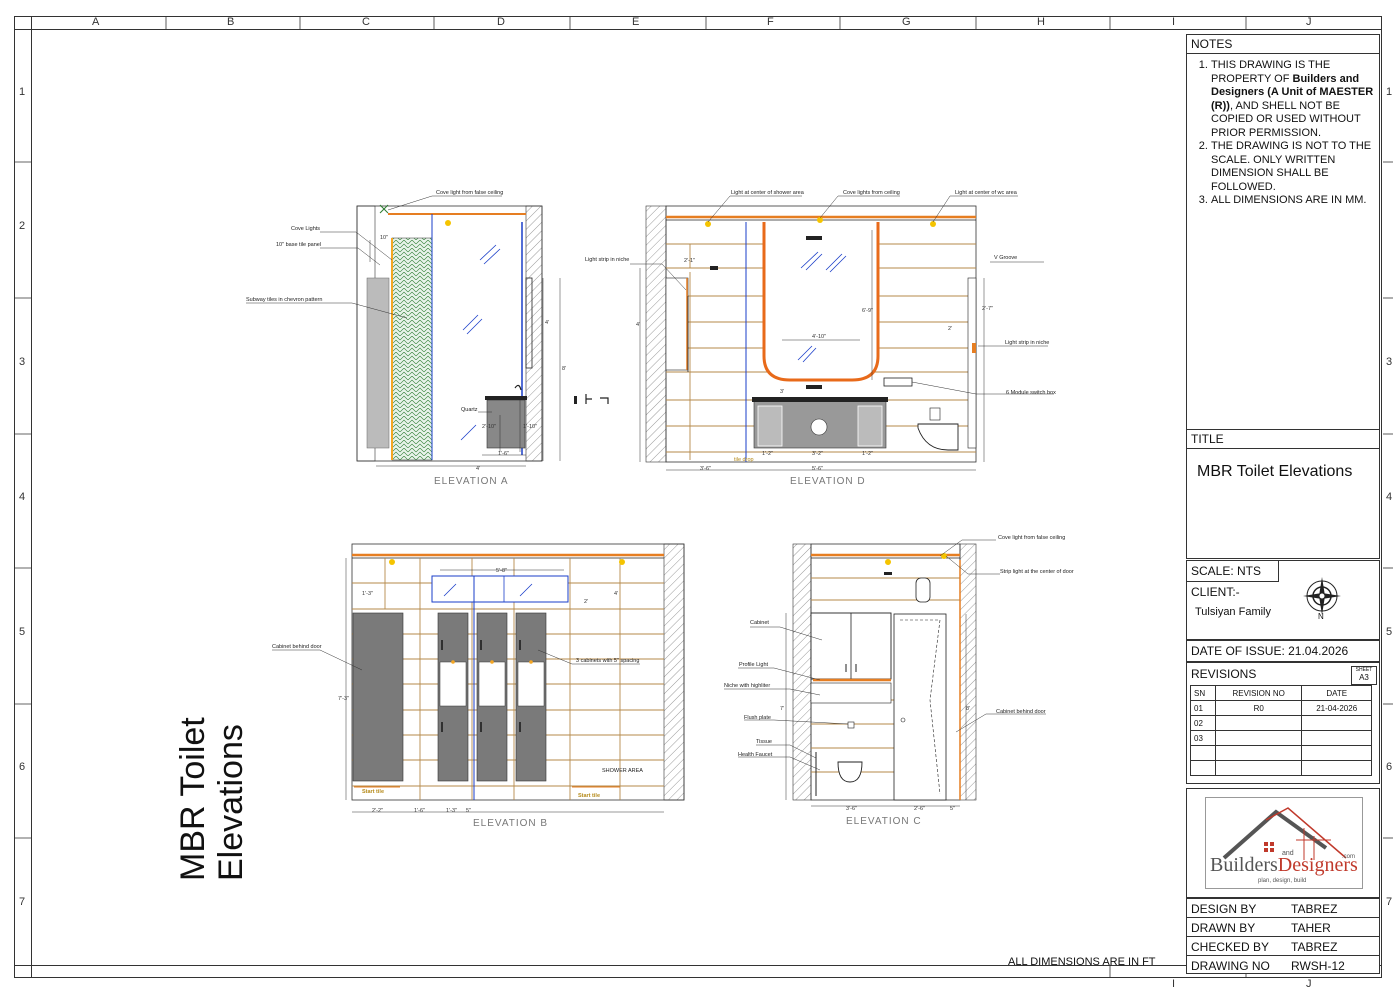 The height and width of the screenshot is (990, 1400). I want to click on dim-a-4-bottom: 4', so click(478, 469).